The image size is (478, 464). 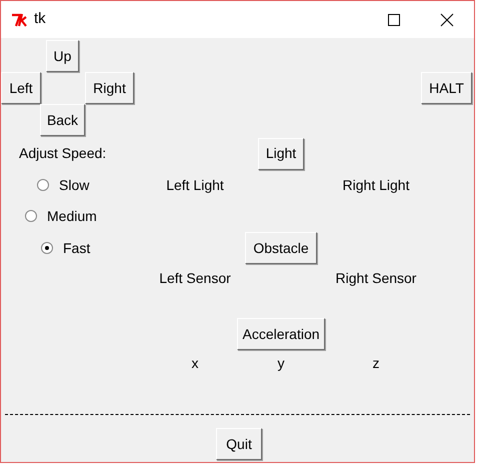 I want to click on window-title: tk, so click(x=40, y=19).